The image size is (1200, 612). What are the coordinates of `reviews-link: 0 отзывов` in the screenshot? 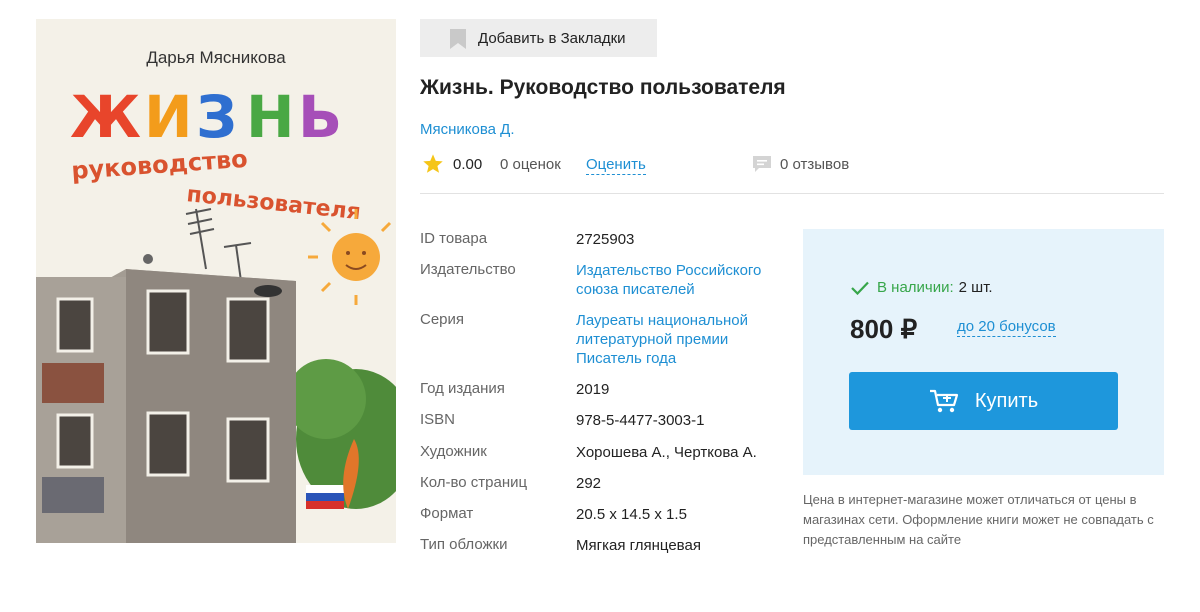 It's located at (814, 164).